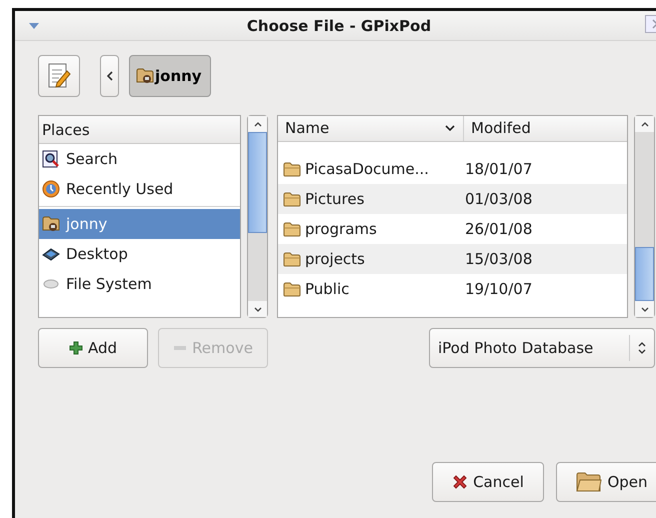 The image size is (656, 518). I want to click on plus-icon, so click(75, 348).